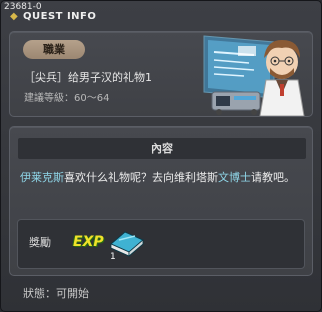 The width and height of the screenshot is (322, 312). I want to click on recommended-level: 建議等級：60～64, so click(67, 98).